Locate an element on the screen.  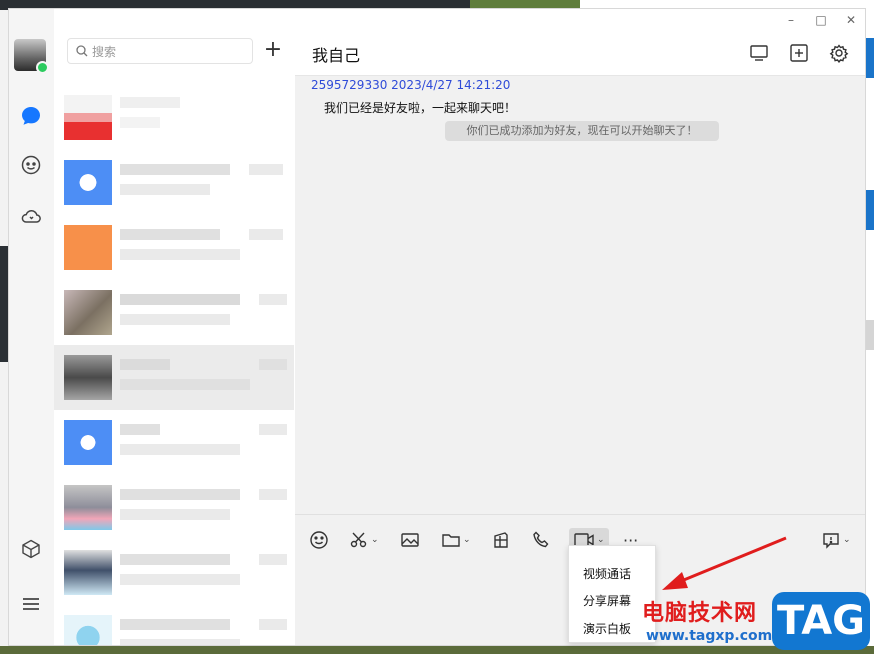
menu-item-video-call: 视频通话 is located at coordinates (607, 573).